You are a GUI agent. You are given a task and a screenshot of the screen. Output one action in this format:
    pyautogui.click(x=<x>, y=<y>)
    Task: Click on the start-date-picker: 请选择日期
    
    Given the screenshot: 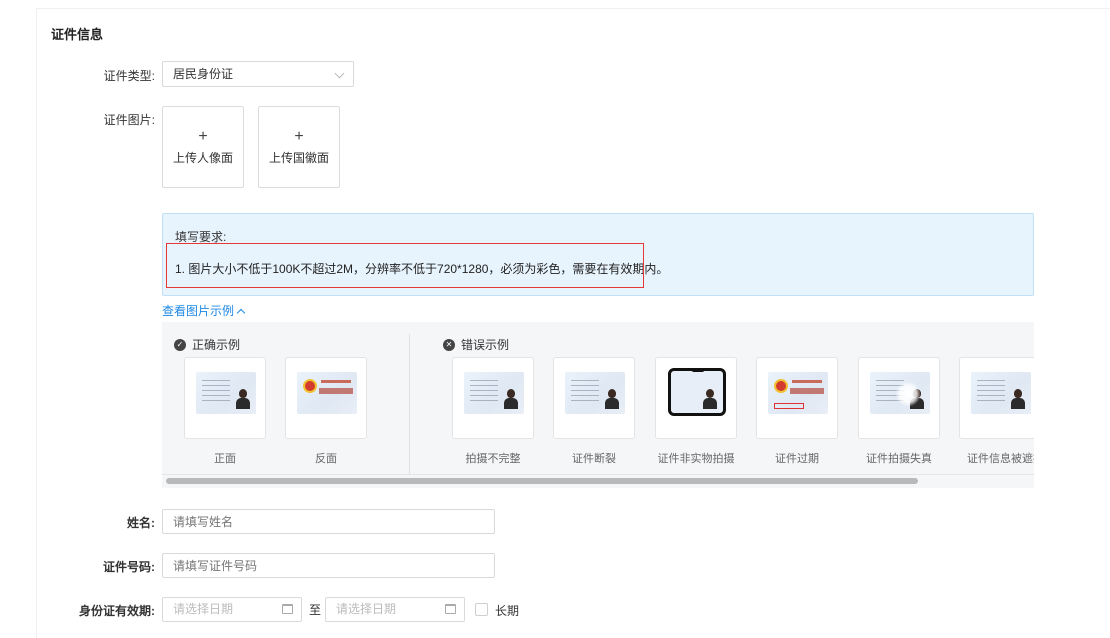 What is the action you would take?
    pyautogui.click(x=232, y=609)
    